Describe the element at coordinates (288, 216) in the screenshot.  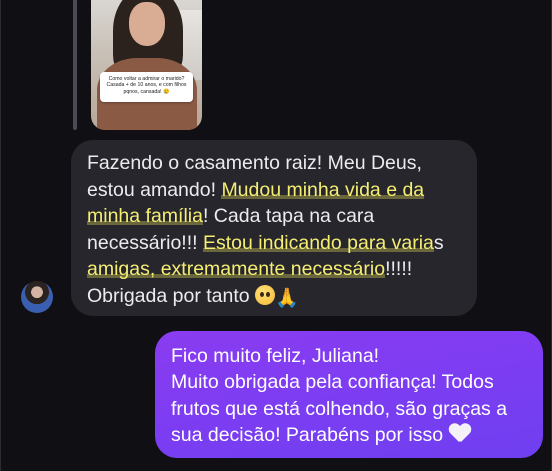
I see `message-text: ! Cada tapa na cara` at that location.